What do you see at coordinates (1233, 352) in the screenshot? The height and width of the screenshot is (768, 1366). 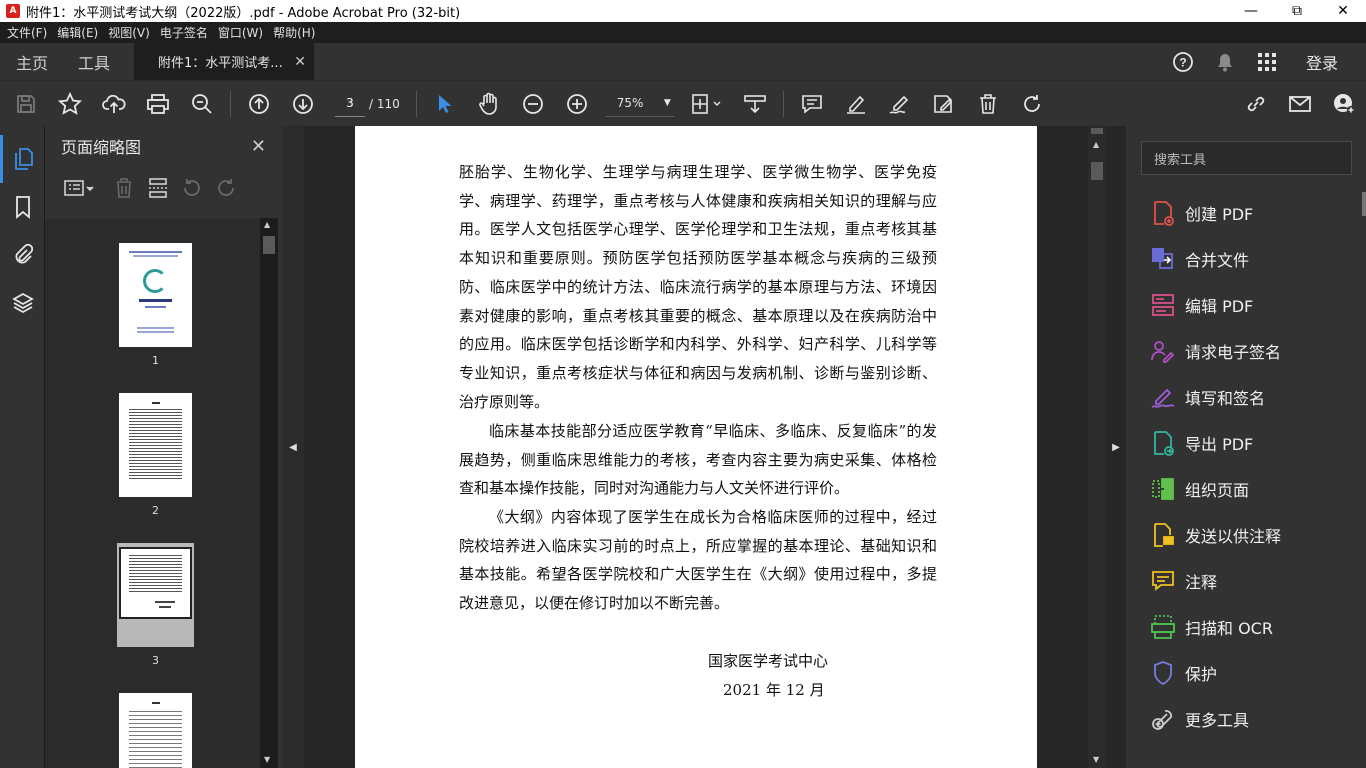 I see `tool-label: 请求电子签名` at bounding box center [1233, 352].